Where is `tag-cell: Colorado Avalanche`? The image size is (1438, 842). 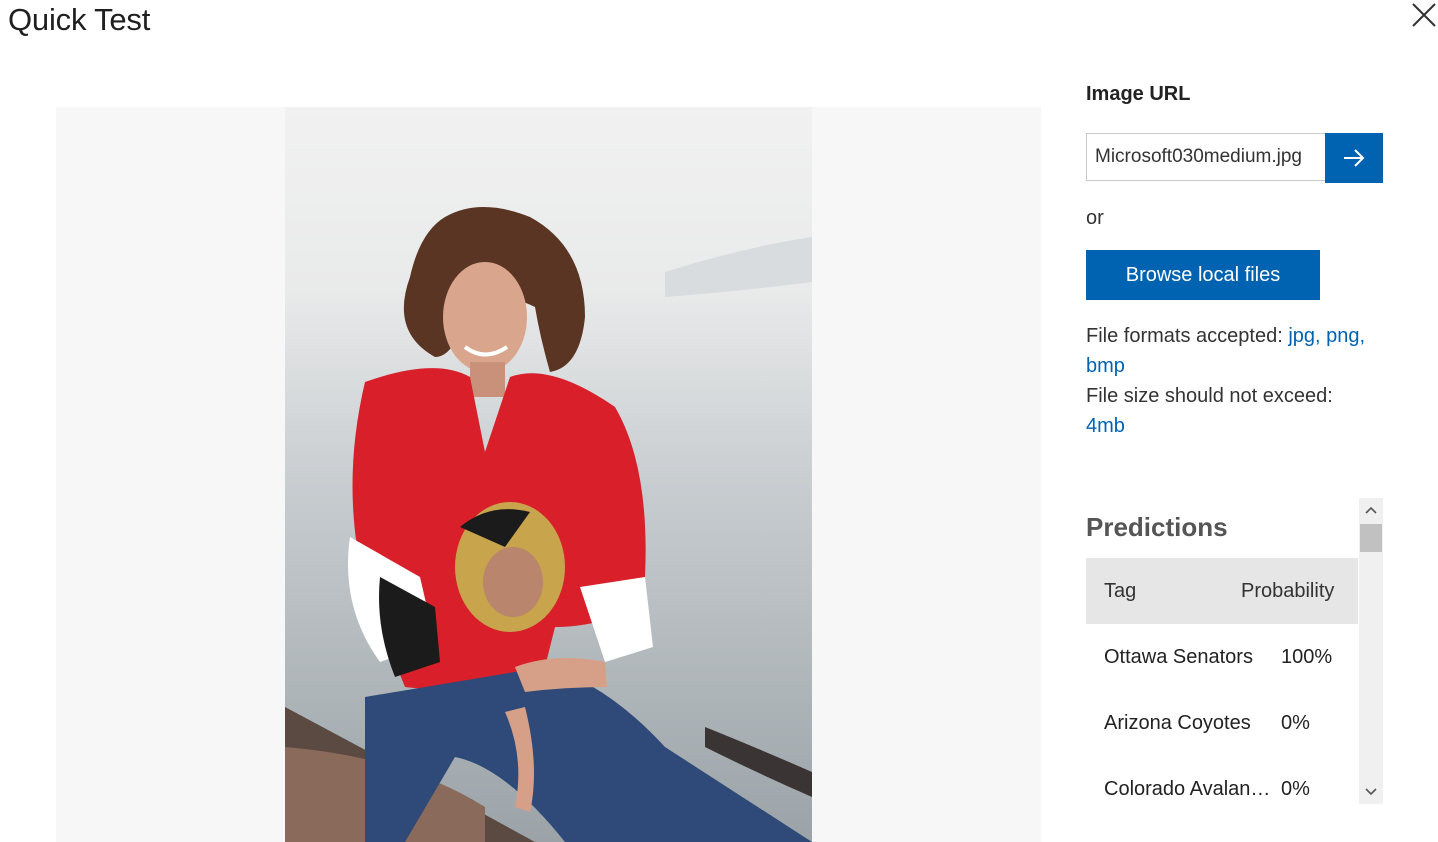
tag-cell: Colorado Avalanche is located at coordinates (1190, 789).